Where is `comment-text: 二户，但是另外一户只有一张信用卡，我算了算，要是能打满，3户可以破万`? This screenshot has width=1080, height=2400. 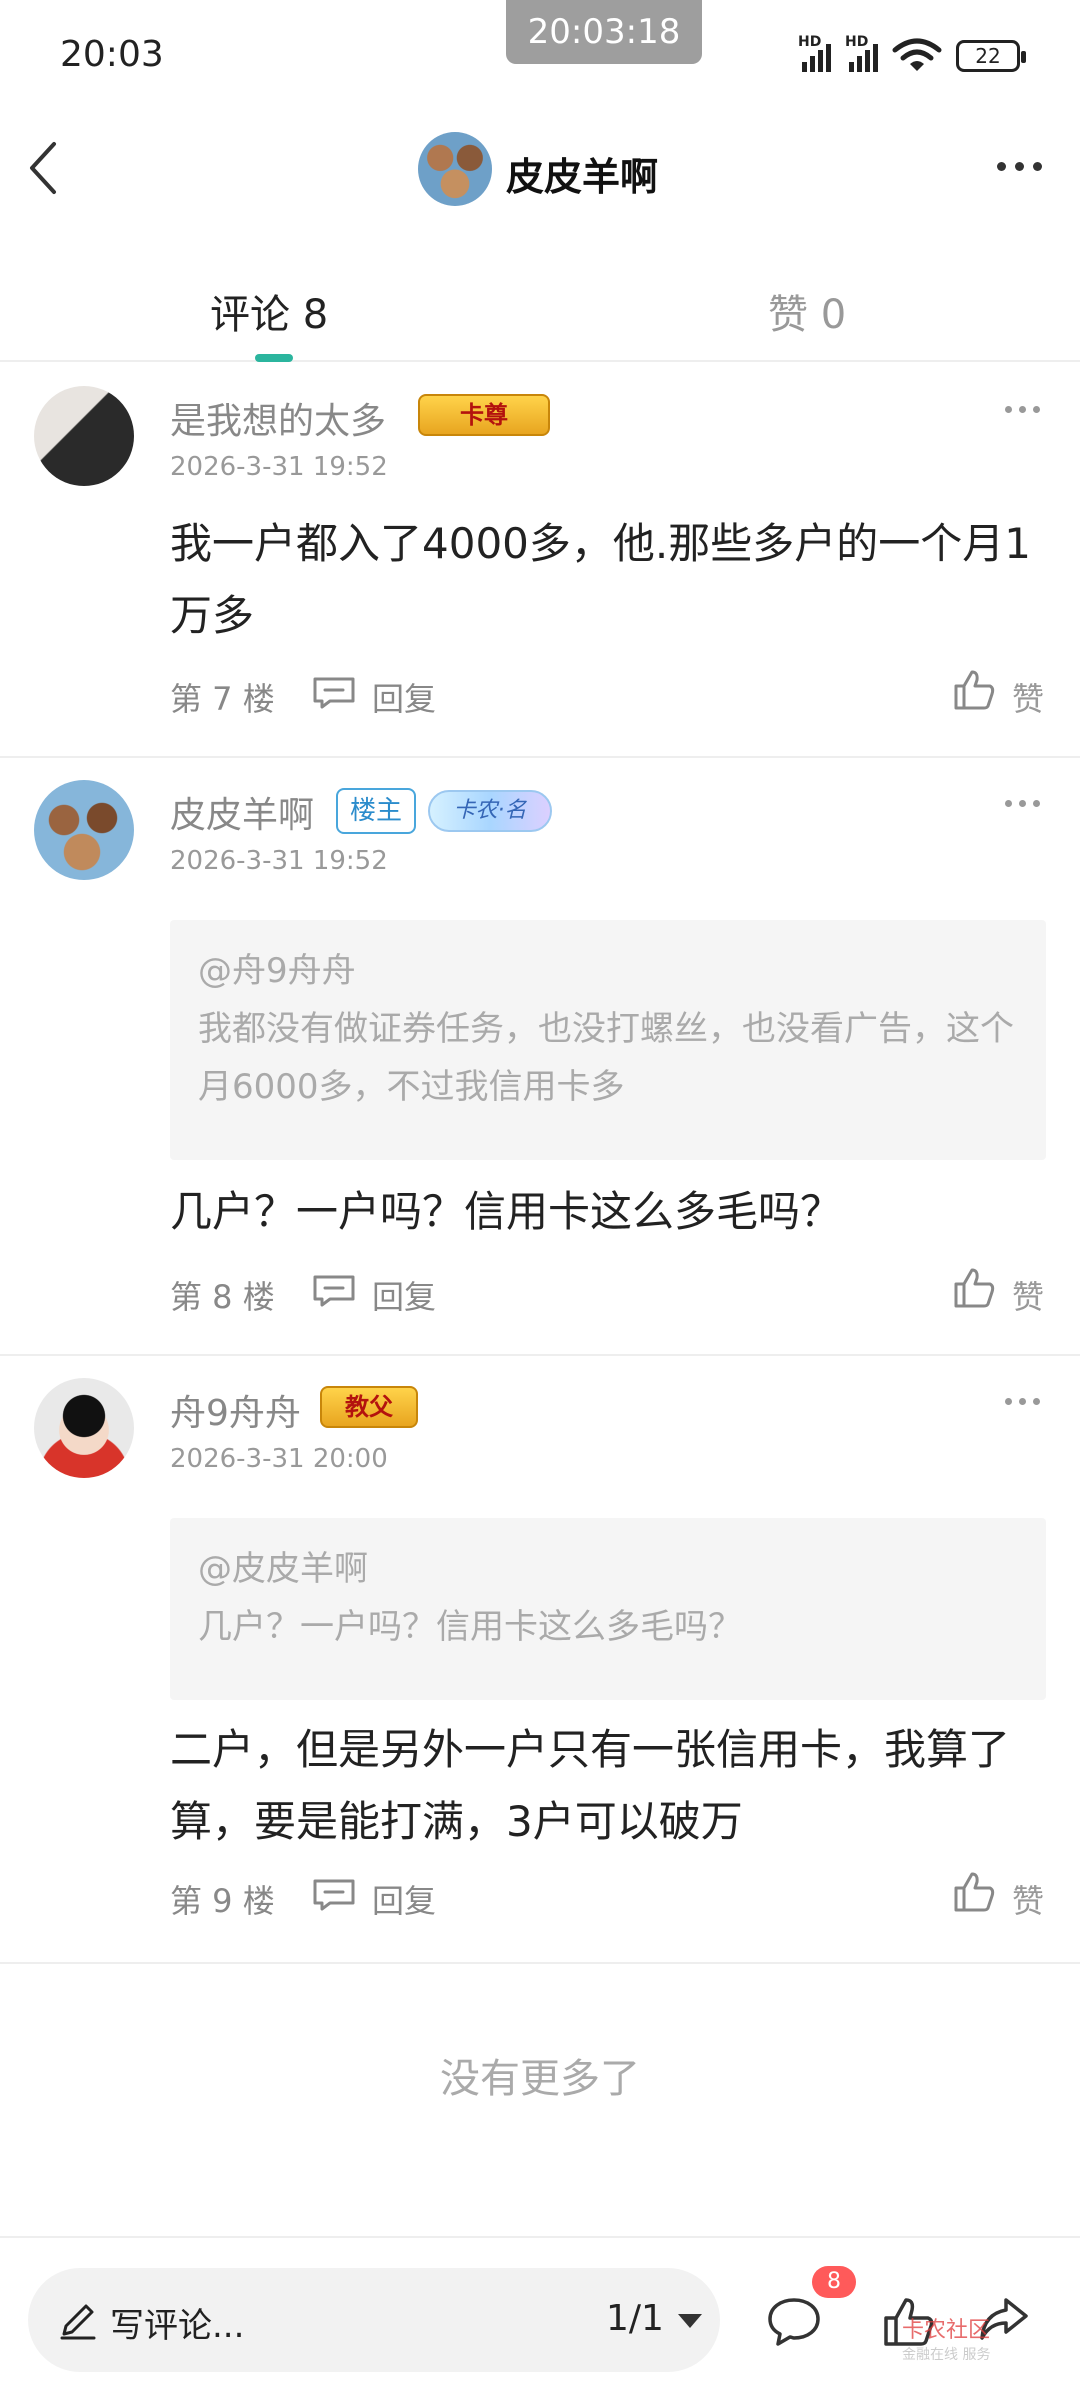
comment-text: 二户，但是另外一户只有一张信用卡，我算了算，要是能打满，3户可以破万 is located at coordinates (590, 1785).